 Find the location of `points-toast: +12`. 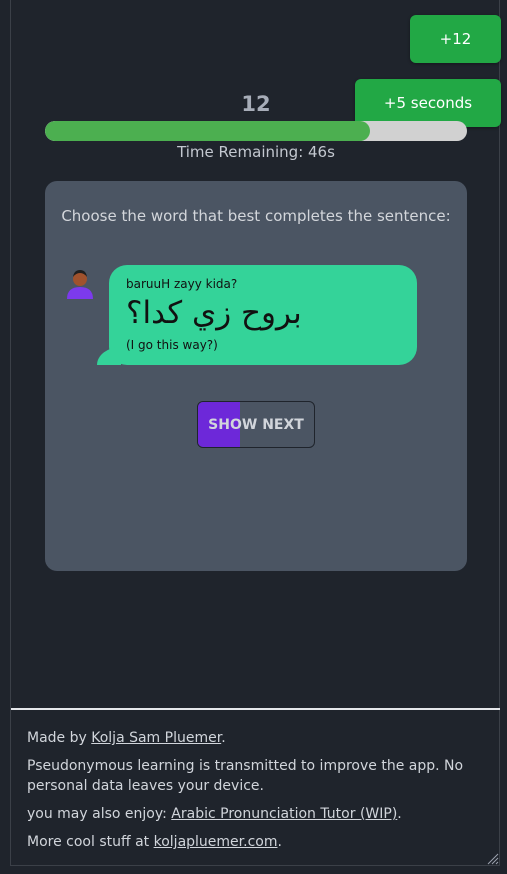

points-toast: +12 is located at coordinates (455, 39).